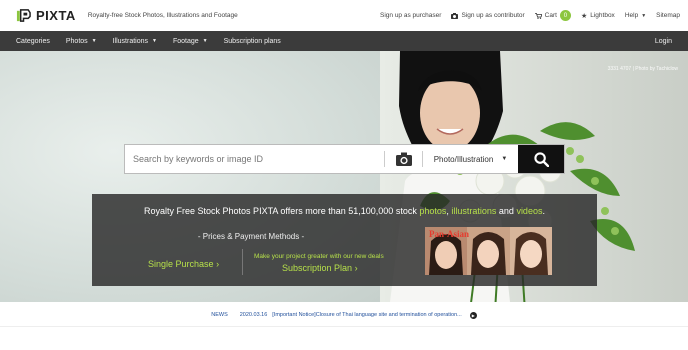 This screenshot has height=350, width=688. Describe the element at coordinates (529, 211) in the screenshot. I see `videos-link: videos` at that location.